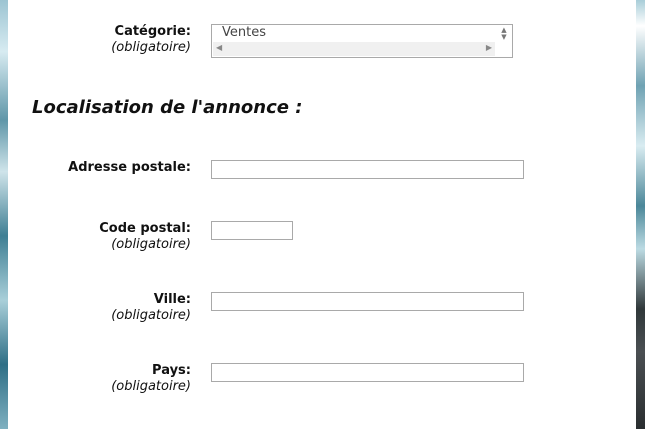 The width and height of the screenshot is (645, 429). What do you see at coordinates (367, 372) in the screenshot?
I see `country-input` at bounding box center [367, 372].